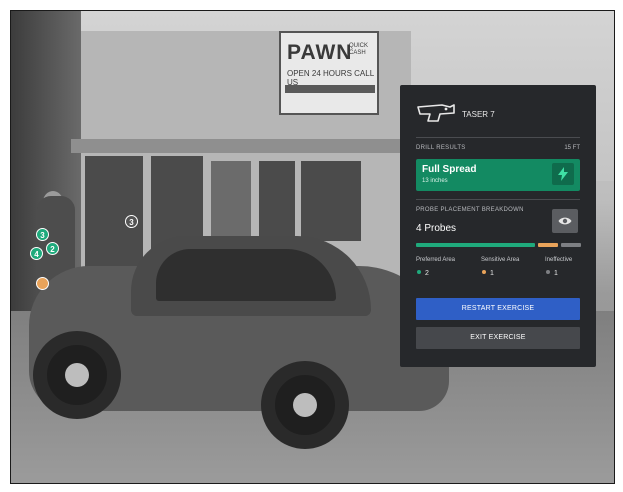 This screenshot has width=623, height=492. What do you see at coordinates (359, 49) in the screenshot?
I see `pawn-sign-quick: QUICK CASH` at bounding box center [359, 49].